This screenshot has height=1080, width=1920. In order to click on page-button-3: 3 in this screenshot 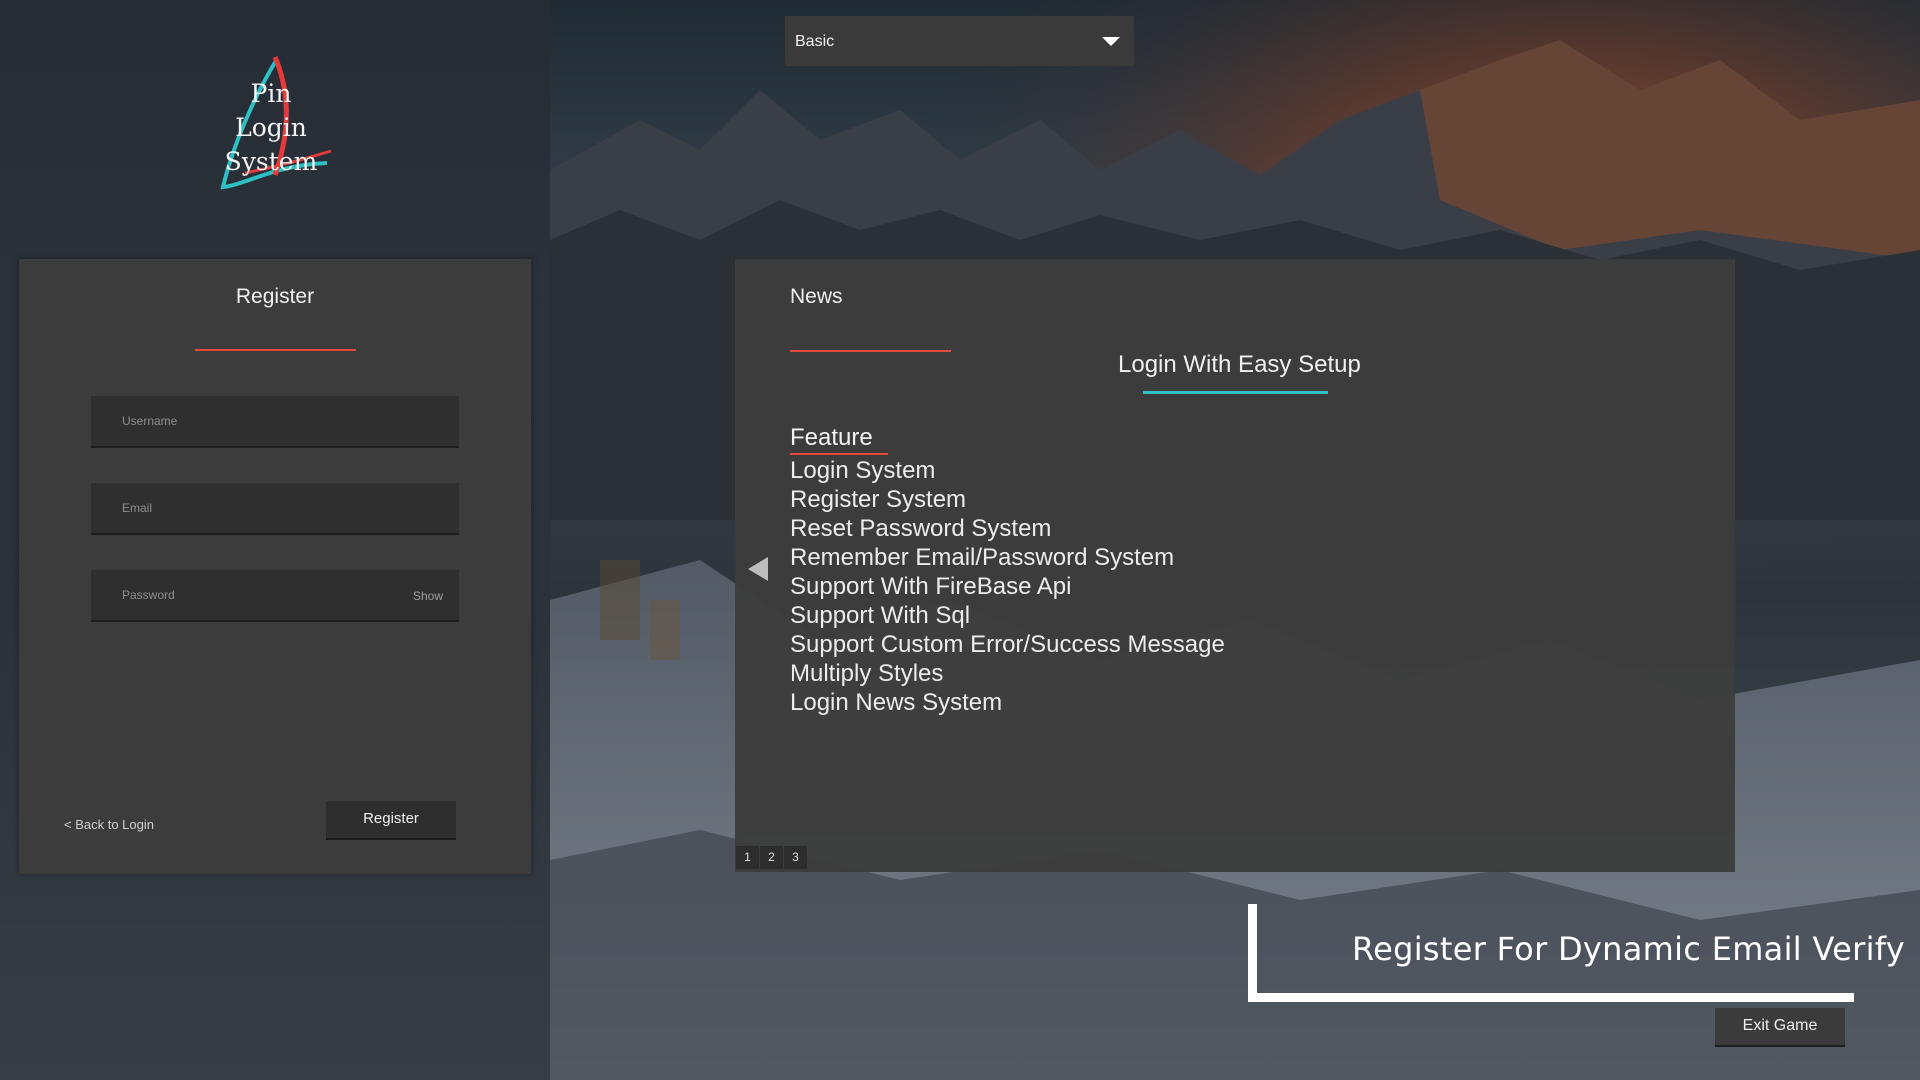, I will do `click(795, 857)`.